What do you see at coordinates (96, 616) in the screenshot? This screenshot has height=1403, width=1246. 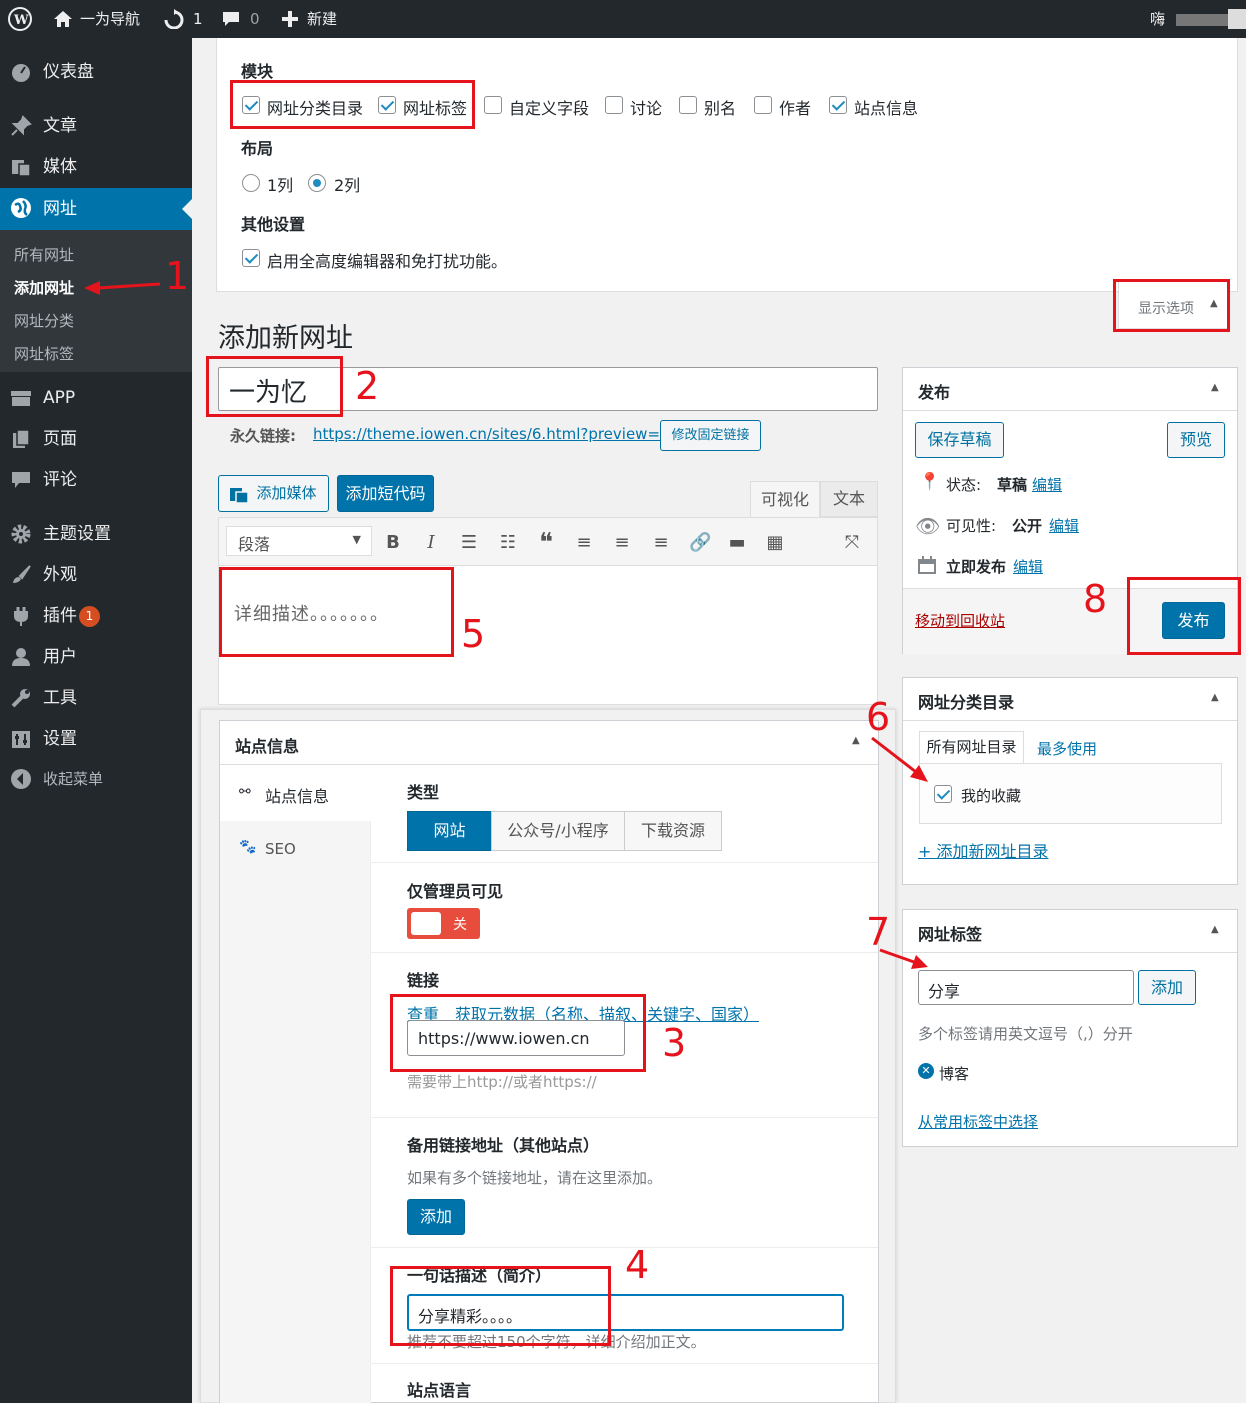 I see `menu-plugins: 插件 1` at bounding box center [96, 616].